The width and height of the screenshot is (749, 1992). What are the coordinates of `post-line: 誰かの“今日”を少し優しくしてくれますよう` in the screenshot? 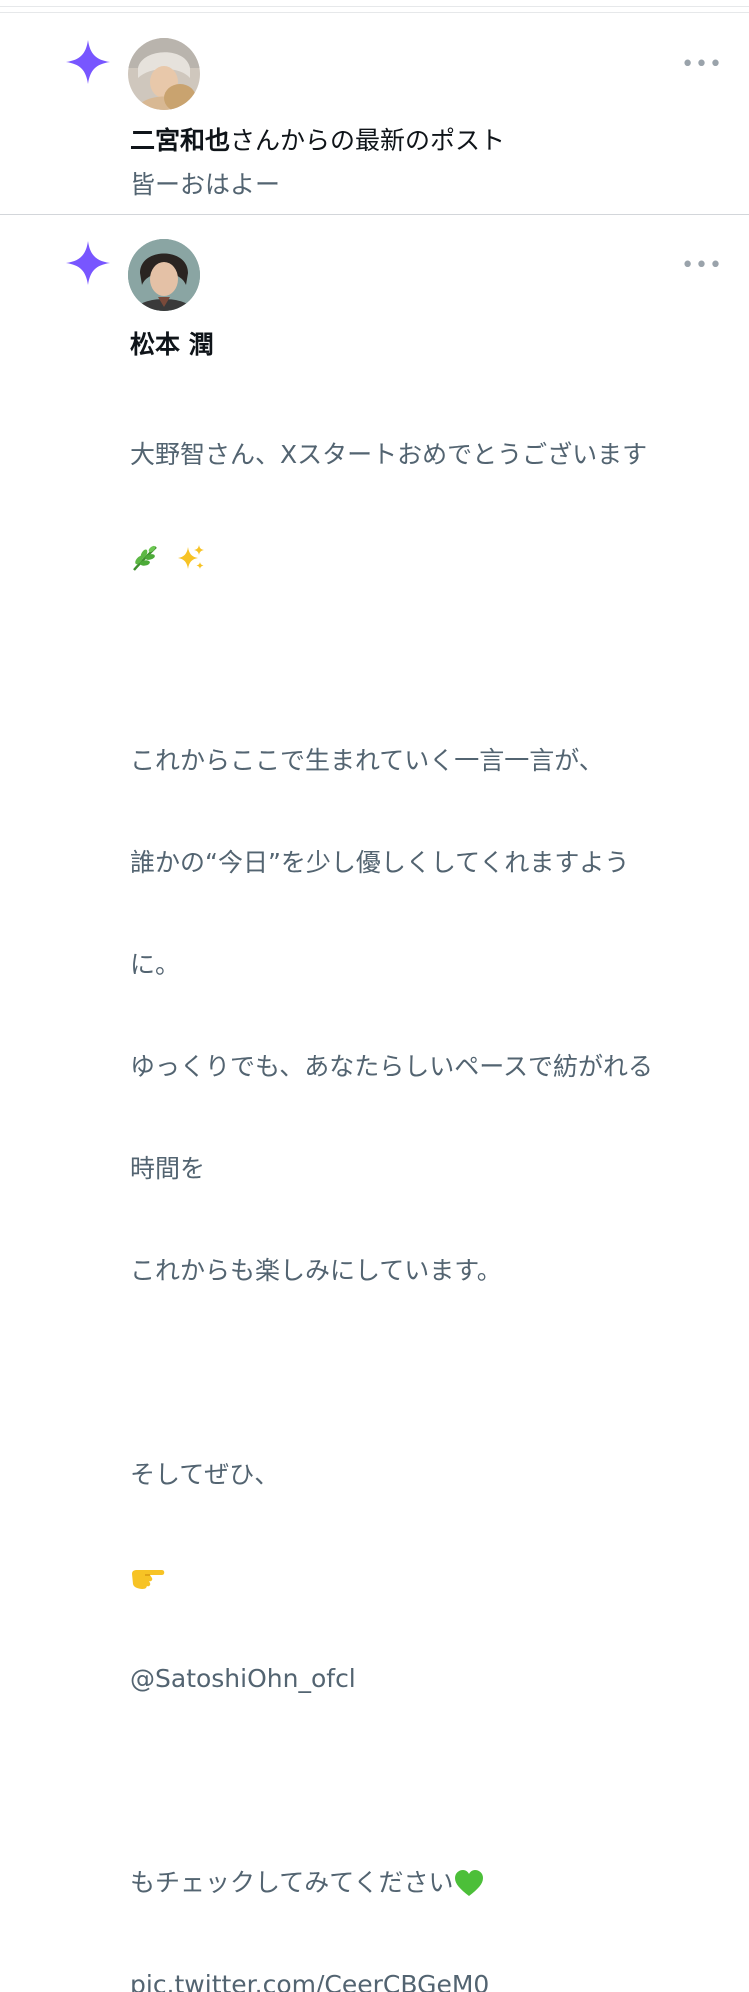 It's located at (380, 862).